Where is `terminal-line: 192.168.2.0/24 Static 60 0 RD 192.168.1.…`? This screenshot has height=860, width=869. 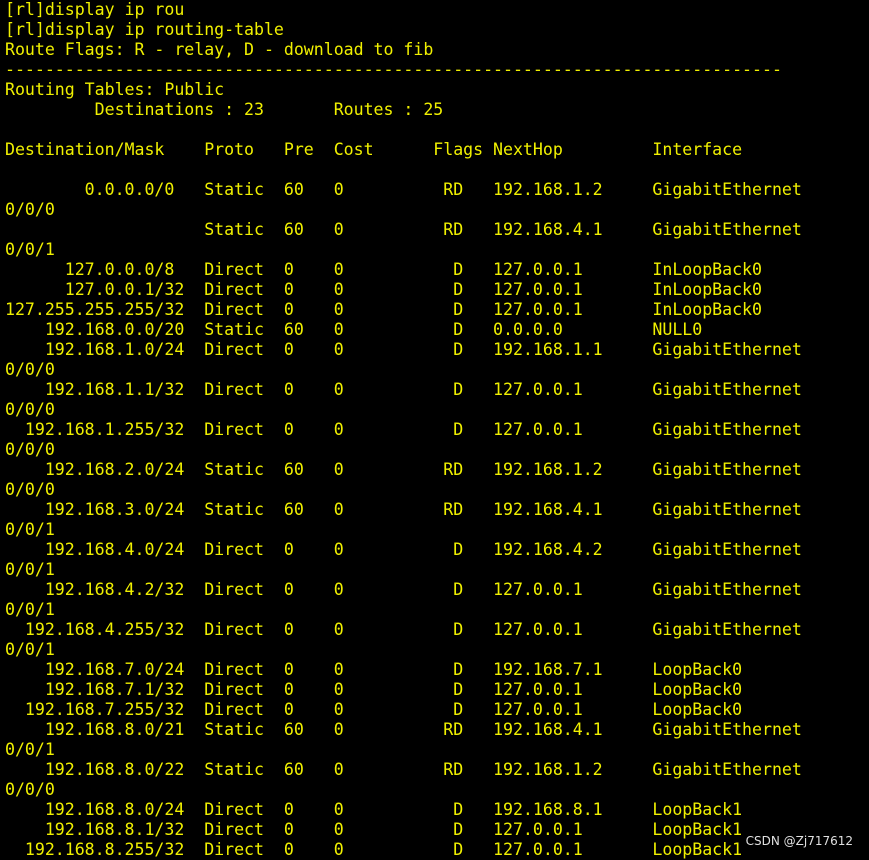
terminal-line: 192.168.2.0/24 Static 60 0 RD 192.168.1.… is located at coordinates (403, 469).